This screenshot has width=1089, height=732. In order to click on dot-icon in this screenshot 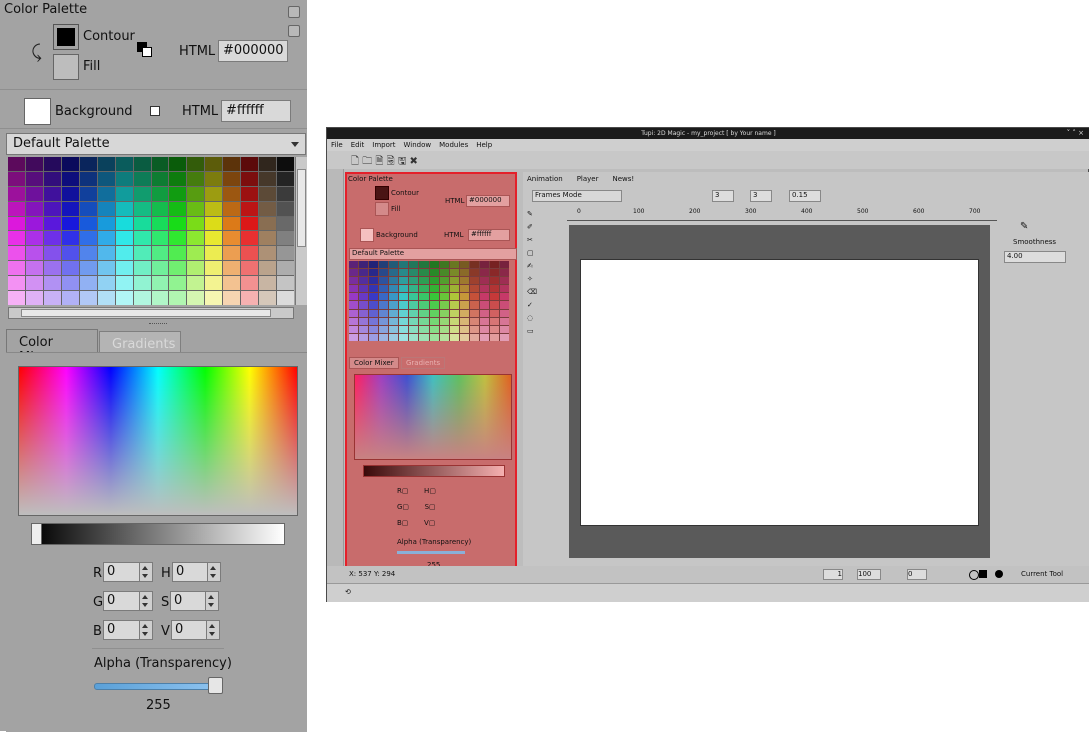, I will do `click(999, 574)`.